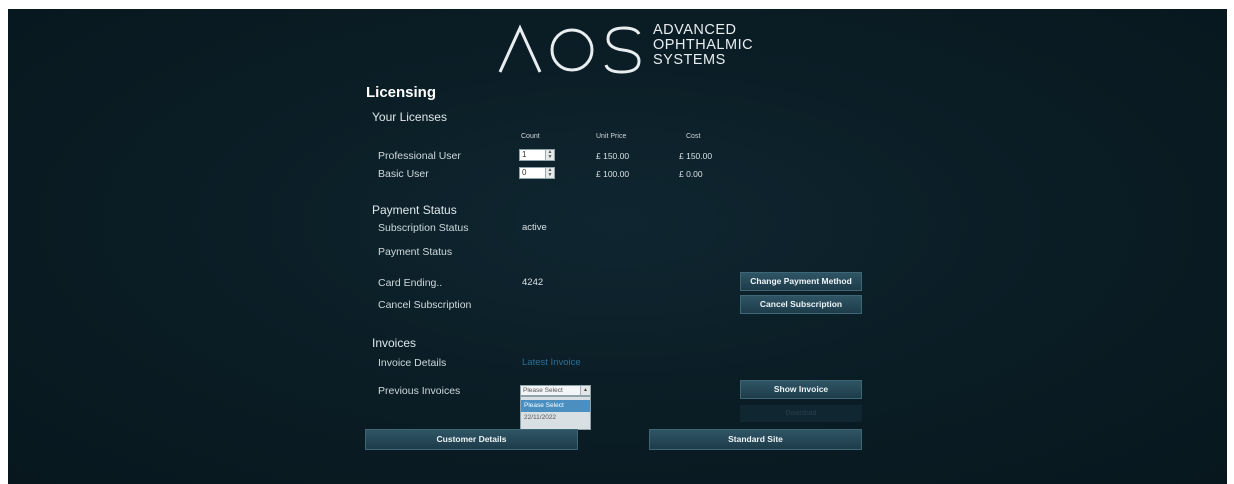  I want to click on professional-count-value: 1, so click(524, 154).